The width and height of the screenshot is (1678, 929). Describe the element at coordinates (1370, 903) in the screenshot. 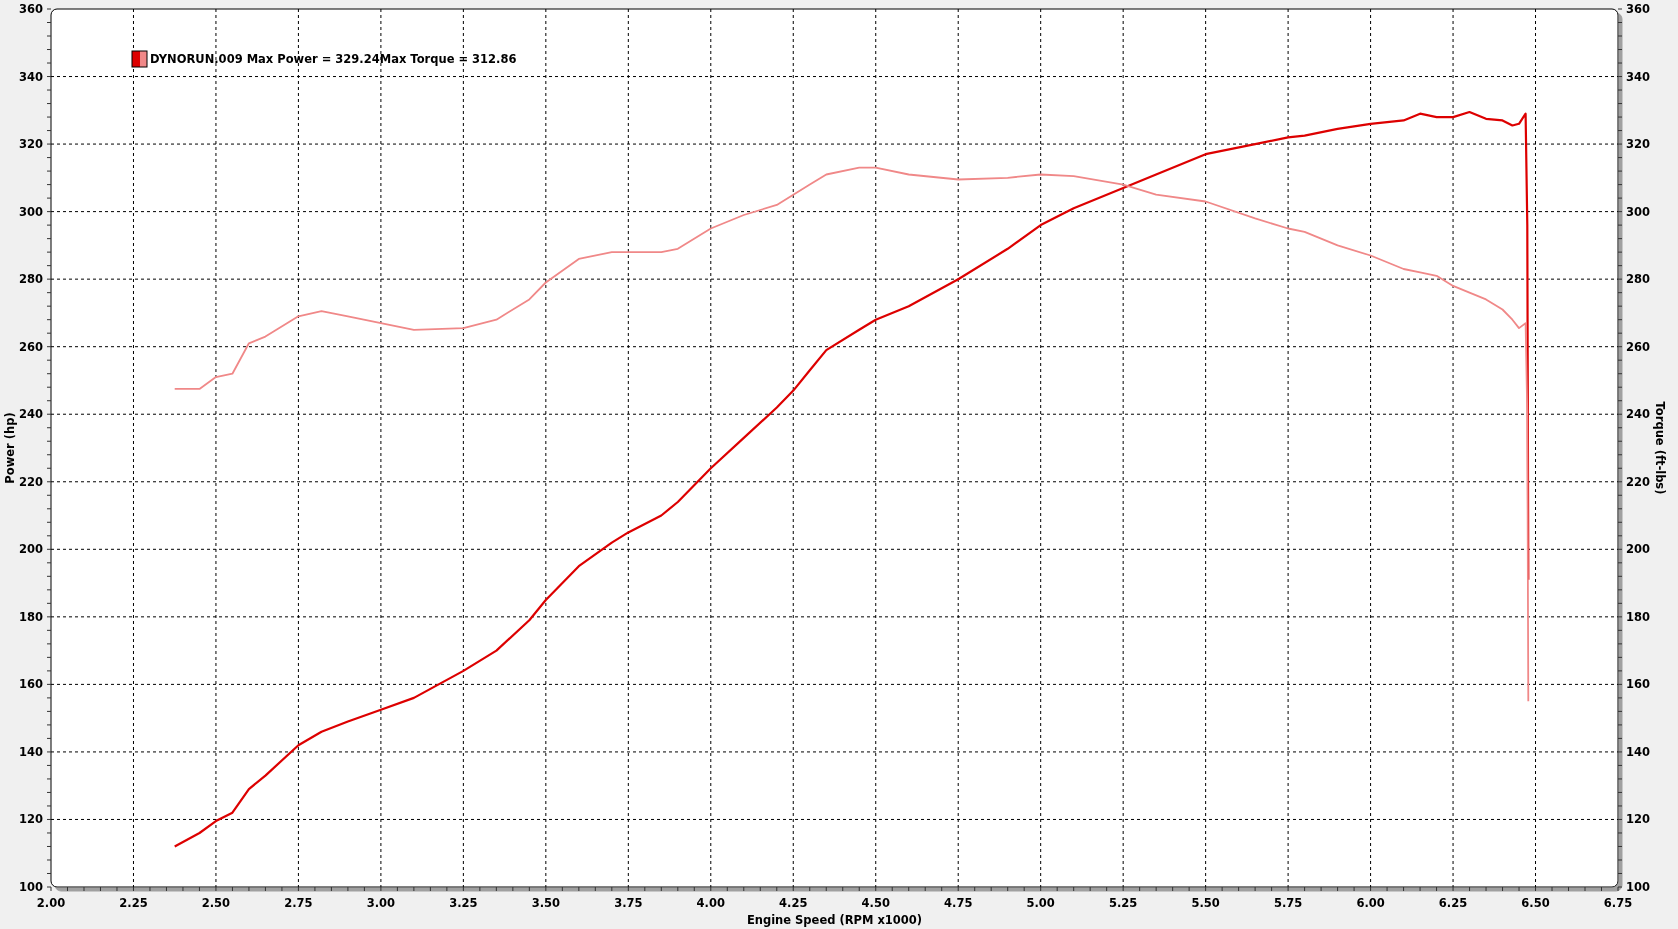

I see `x-tick-label: 6.00` at that location.